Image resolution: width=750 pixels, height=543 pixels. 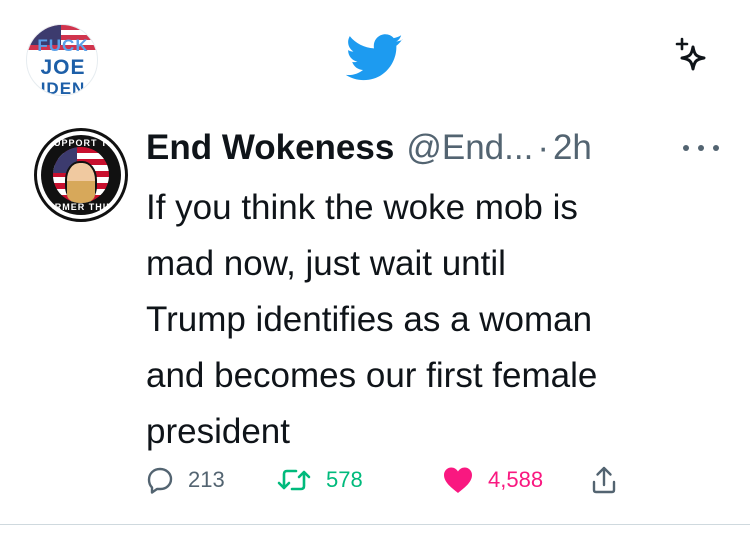 What do you see at coordinates (63, 45) in the screenshot?
I see `avatar-text-line1: FUCK` at bounding box center [63, 45].